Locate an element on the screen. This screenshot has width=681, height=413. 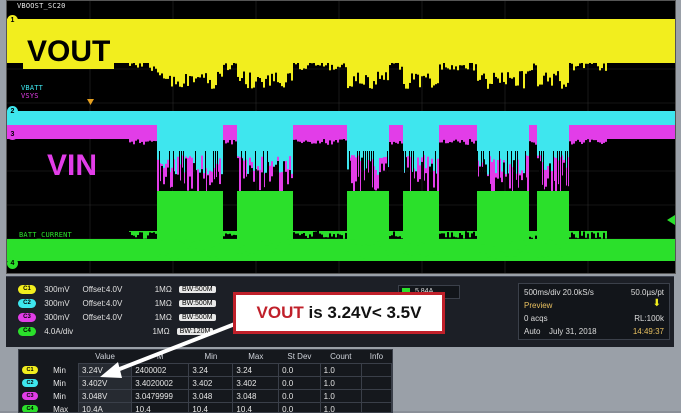
ch1-impedance: 1MΩ is located at coordinates (166, 289).